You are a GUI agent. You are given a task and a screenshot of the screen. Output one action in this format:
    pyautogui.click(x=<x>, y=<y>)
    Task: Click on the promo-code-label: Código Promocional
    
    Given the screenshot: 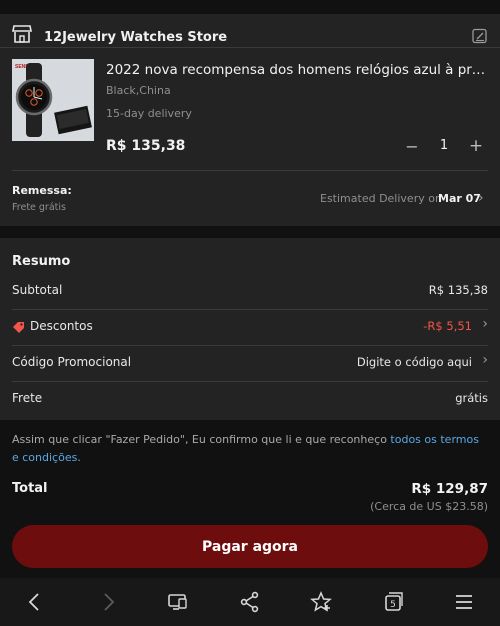 What is the action you would take?
    pyautogui.click(x=72, y=362)
    